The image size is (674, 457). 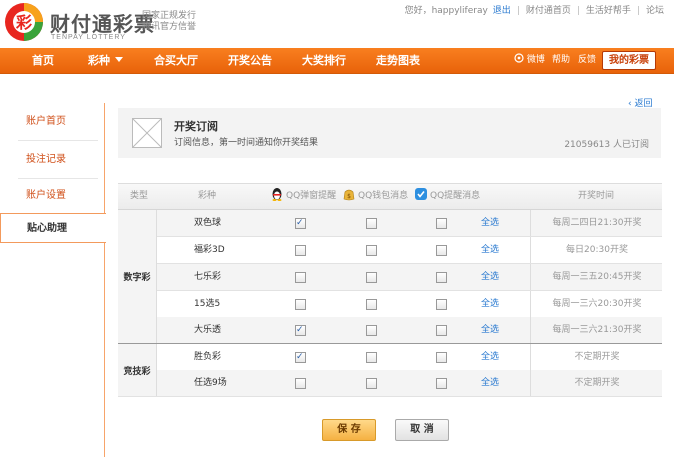 I want to click on save-button: 保 存, so click(x=349, y=430).